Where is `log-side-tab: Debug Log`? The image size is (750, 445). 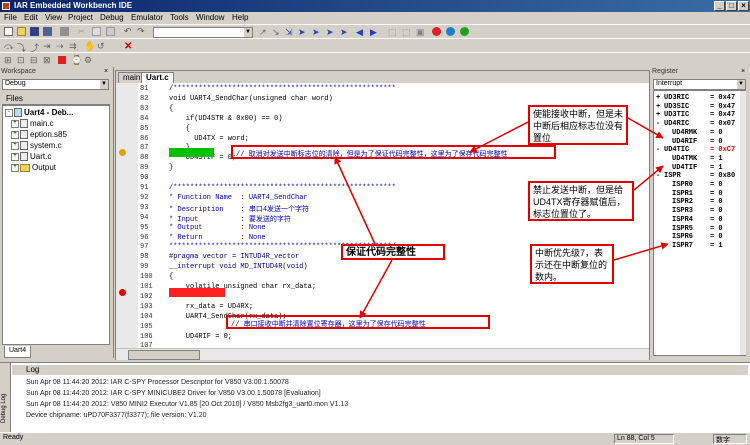 log-side-tab: Debug Log is located at coordinates (5, 398).